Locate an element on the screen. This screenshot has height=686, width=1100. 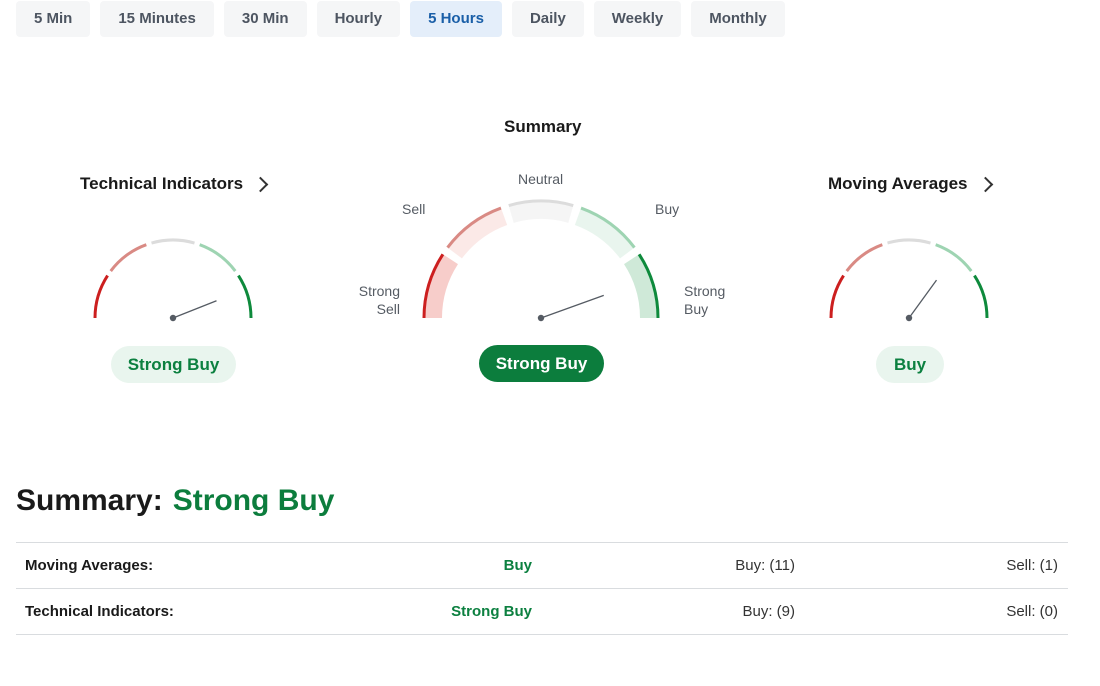
gauge-label-strong-sell: Strong Sell is located at coordinates (379, 300).